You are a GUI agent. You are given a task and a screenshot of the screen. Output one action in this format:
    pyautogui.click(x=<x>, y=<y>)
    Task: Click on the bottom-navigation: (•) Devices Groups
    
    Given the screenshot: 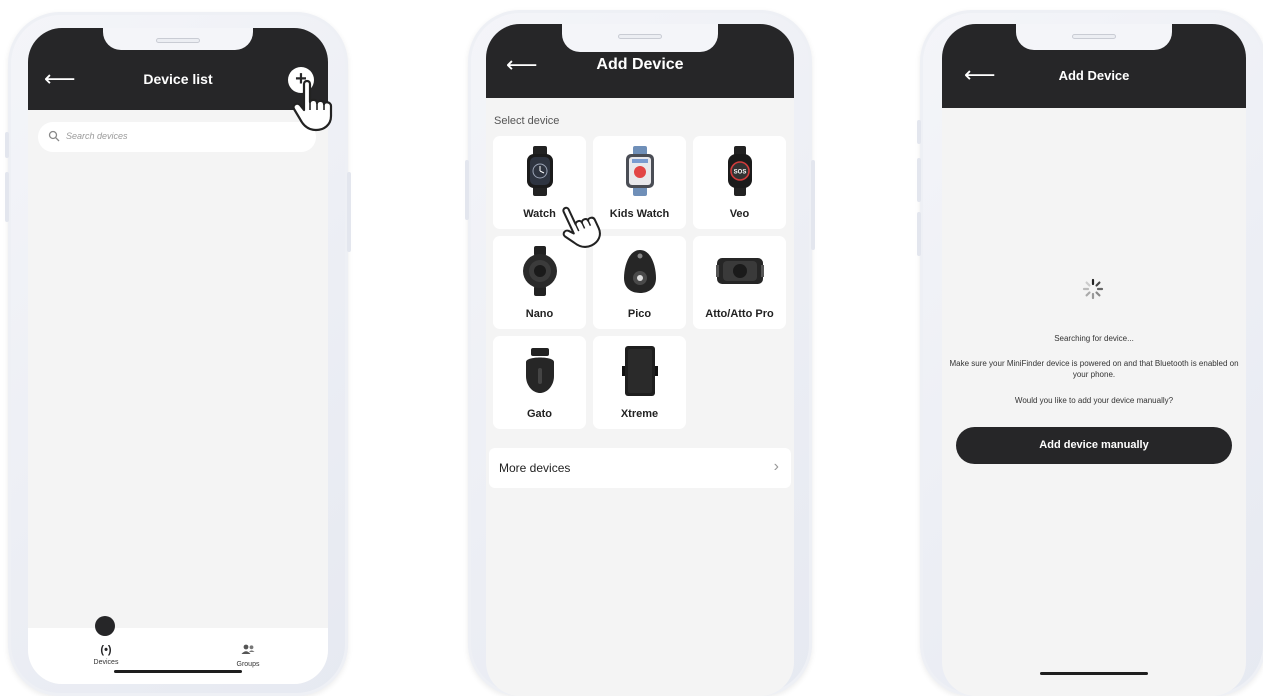 What is the action you would take?
    pyautogui.click(x=178, y=656)
    